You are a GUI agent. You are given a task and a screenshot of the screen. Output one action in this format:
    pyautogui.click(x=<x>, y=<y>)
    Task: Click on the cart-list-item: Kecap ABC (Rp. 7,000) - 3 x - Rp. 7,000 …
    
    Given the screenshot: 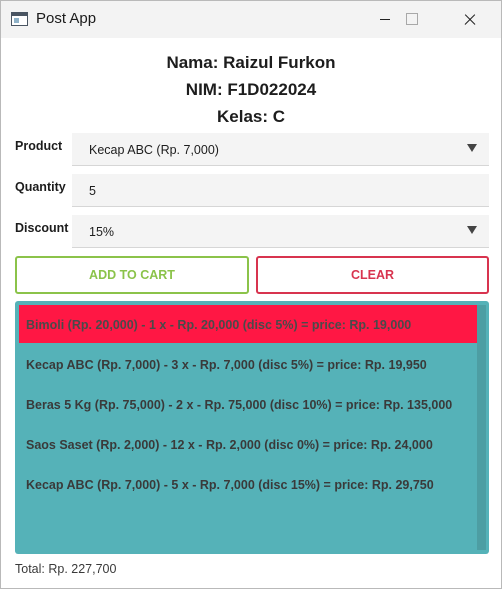 What is the action you would take?
    pyautogui.click(x=248, y=360)
    